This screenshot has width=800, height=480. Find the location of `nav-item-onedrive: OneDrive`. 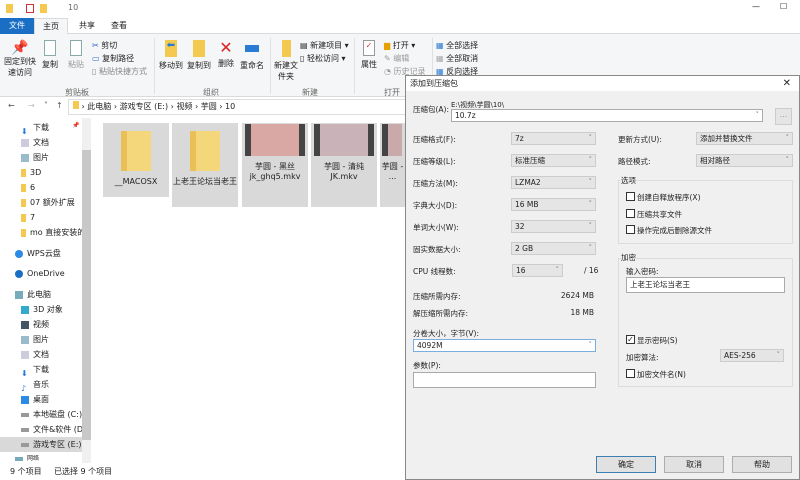

nav-item-onedrive: OneDrive is located at coordinates (41, 273).